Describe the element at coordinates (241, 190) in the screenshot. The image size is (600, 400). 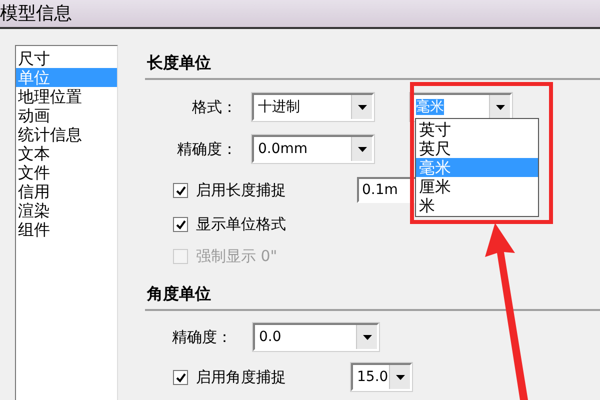
I see `checkbox-label: 启用长度捕捉` at that location.